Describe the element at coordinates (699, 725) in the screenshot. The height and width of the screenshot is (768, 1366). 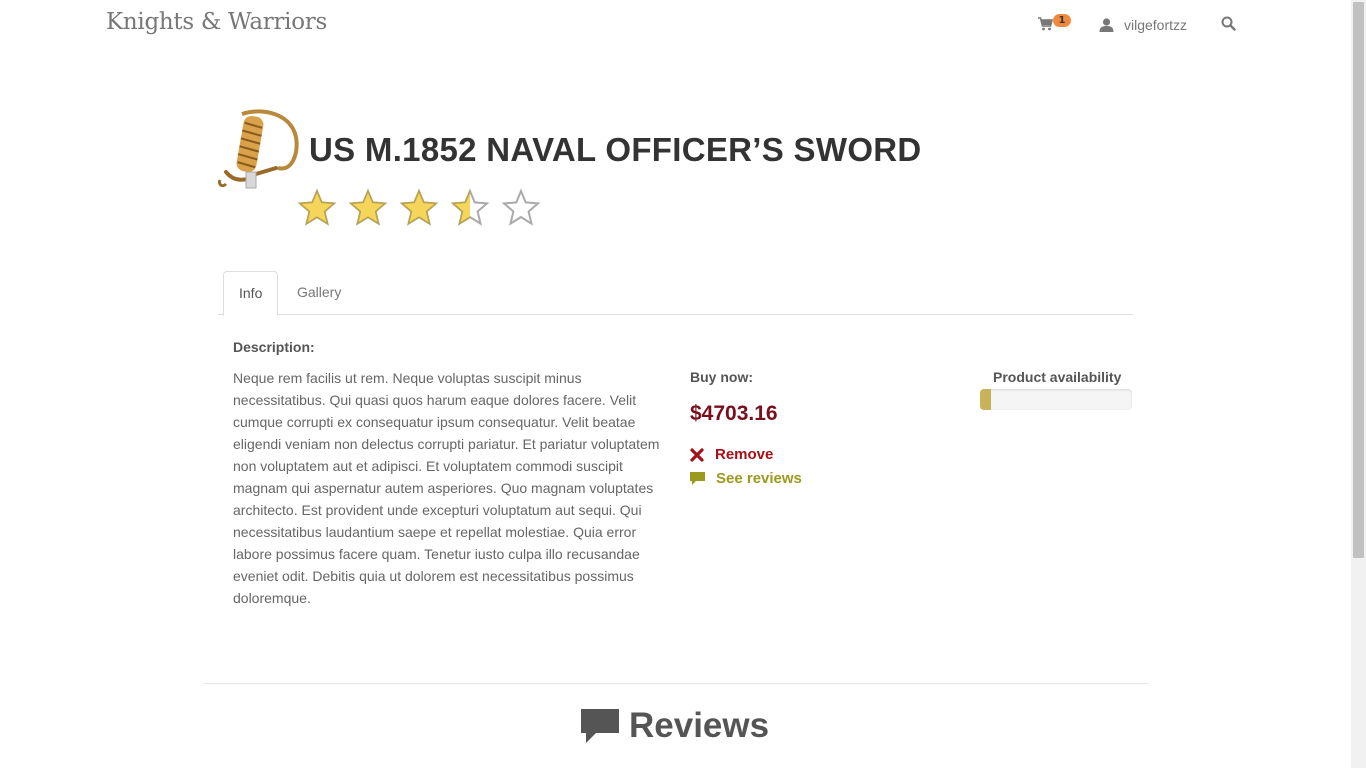
I see `reviews-heading-text: Reviews` at that location.